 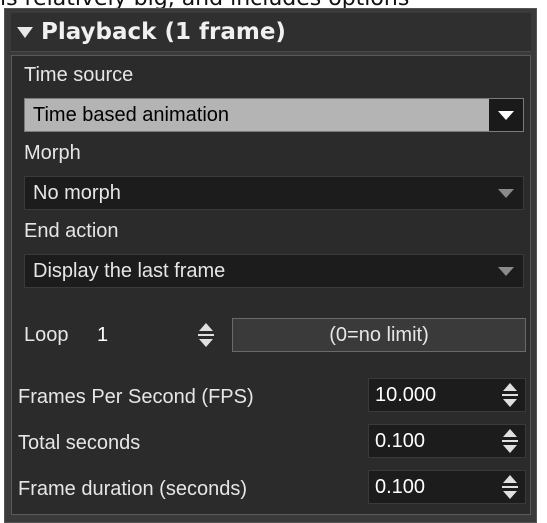 I want to click on fps-label: Frames Per Second (FPS), so click(x=136, y=397).